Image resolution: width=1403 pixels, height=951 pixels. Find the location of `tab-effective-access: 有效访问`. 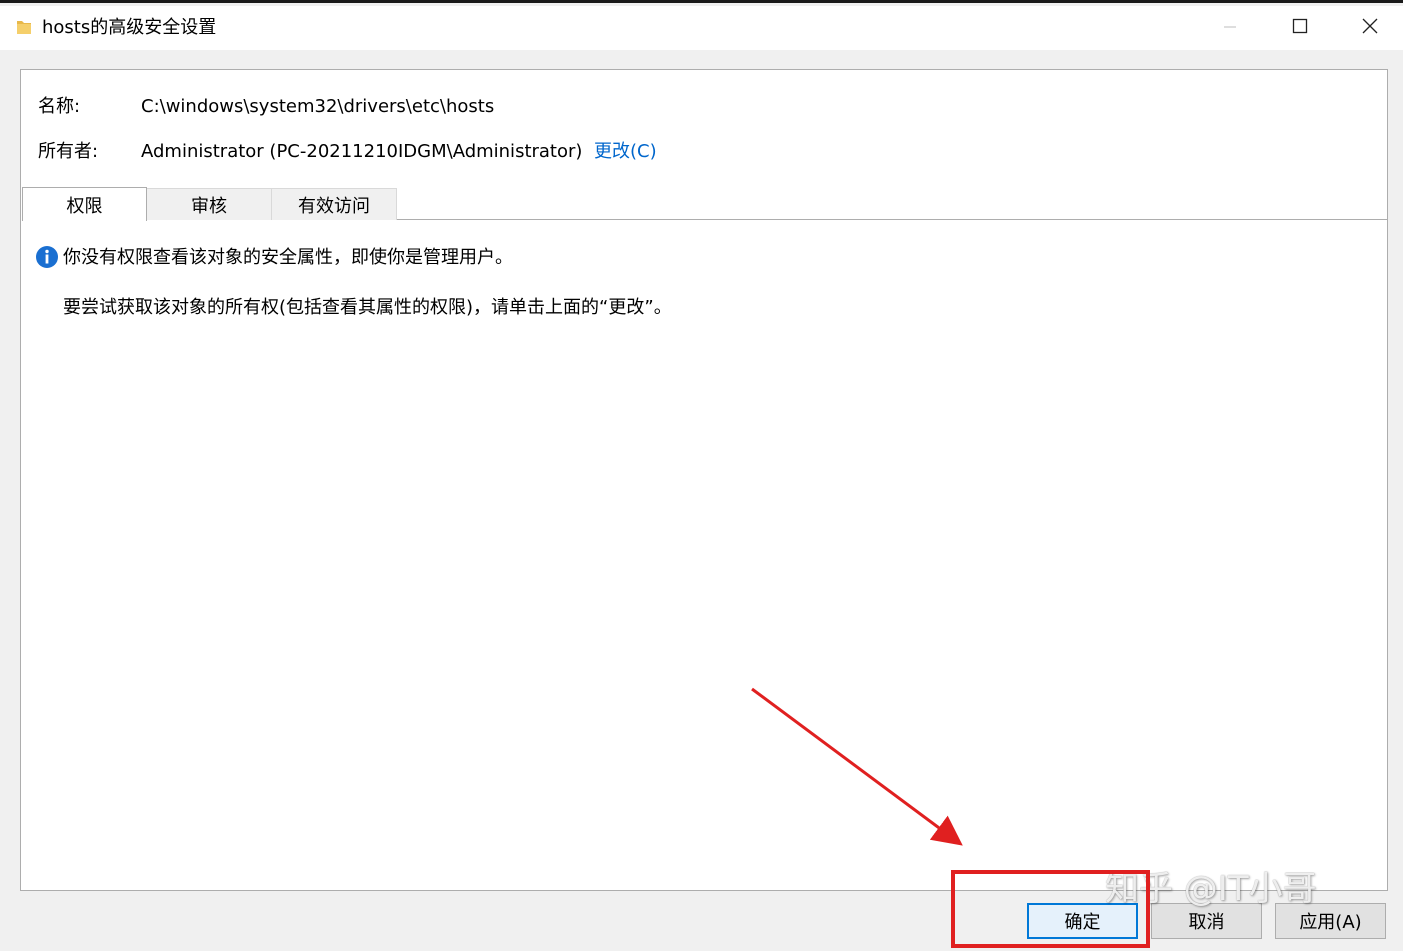

tab-effective-access: 有效访问 is located at coordinates (334, 204).